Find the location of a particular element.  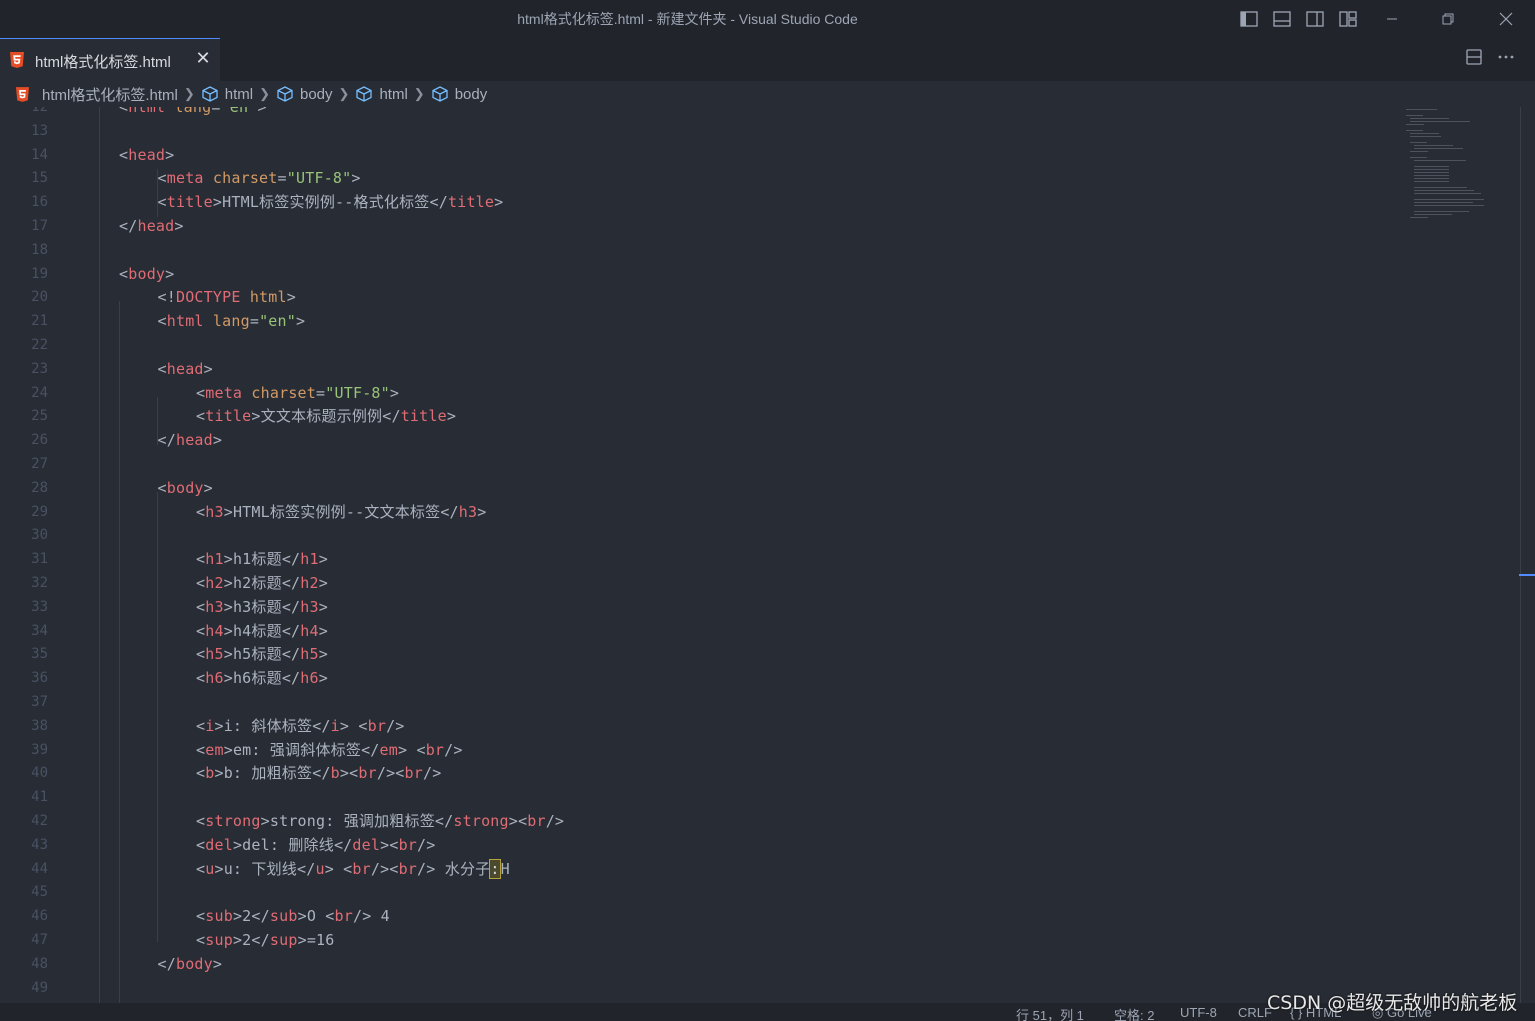

code-line: 34 <h4>h4标题</h4> is located at coordinates (700, 631).